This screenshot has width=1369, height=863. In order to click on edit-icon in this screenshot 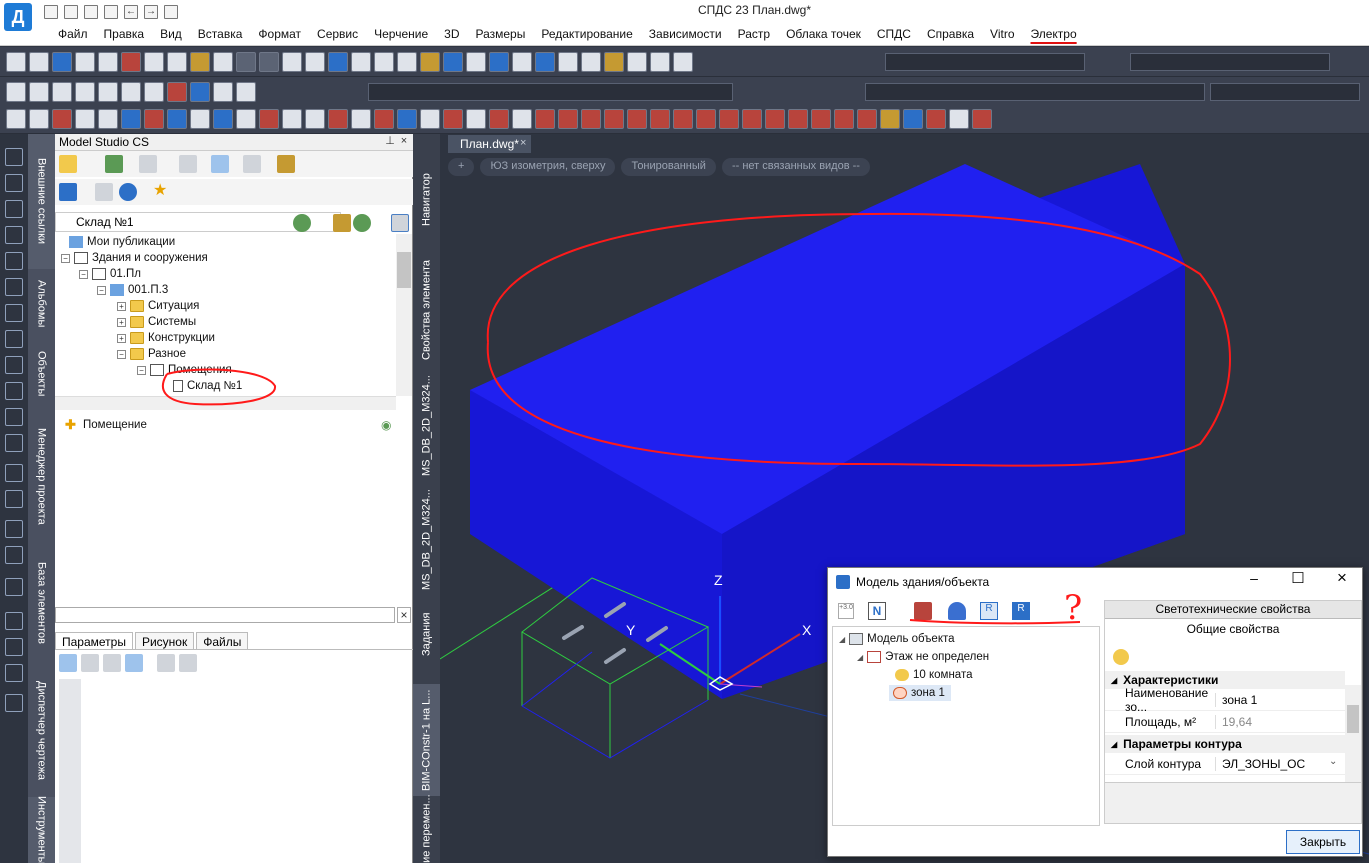, I will do `click(637, 62)`.